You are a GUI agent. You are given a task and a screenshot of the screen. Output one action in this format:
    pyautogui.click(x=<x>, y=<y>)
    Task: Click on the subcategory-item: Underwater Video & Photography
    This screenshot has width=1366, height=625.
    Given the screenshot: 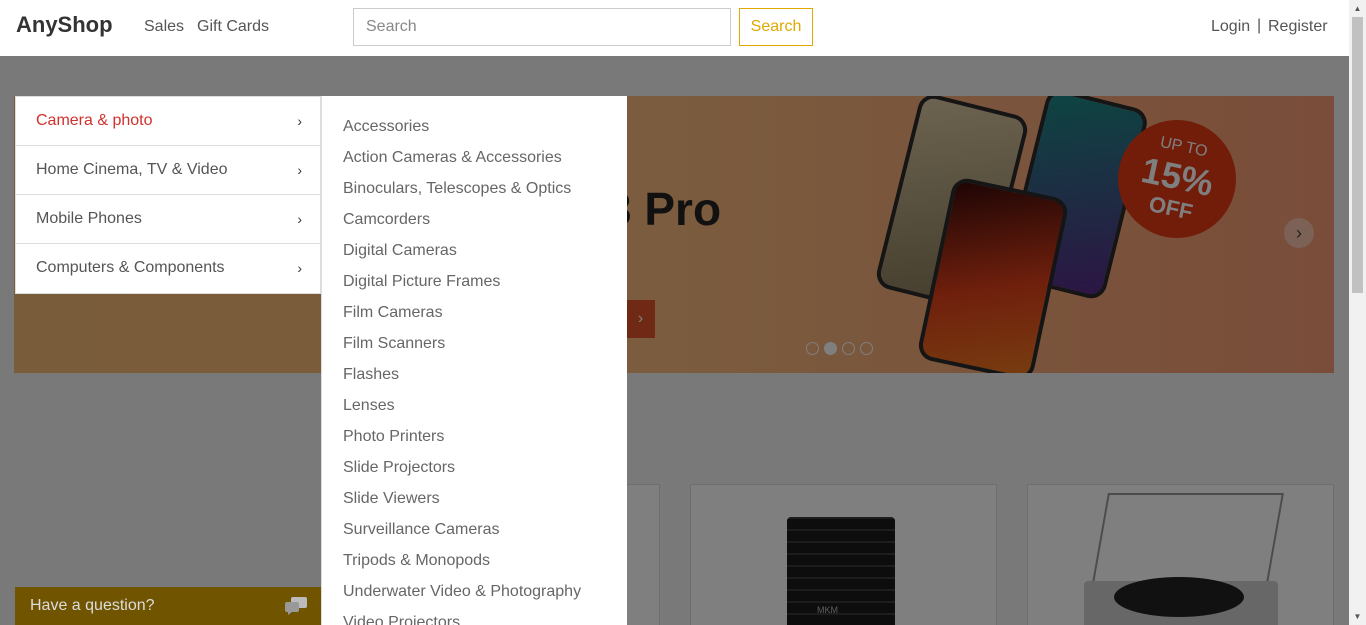 What is the action you would take?
    pyautogui.click(x=474, y=596)
    